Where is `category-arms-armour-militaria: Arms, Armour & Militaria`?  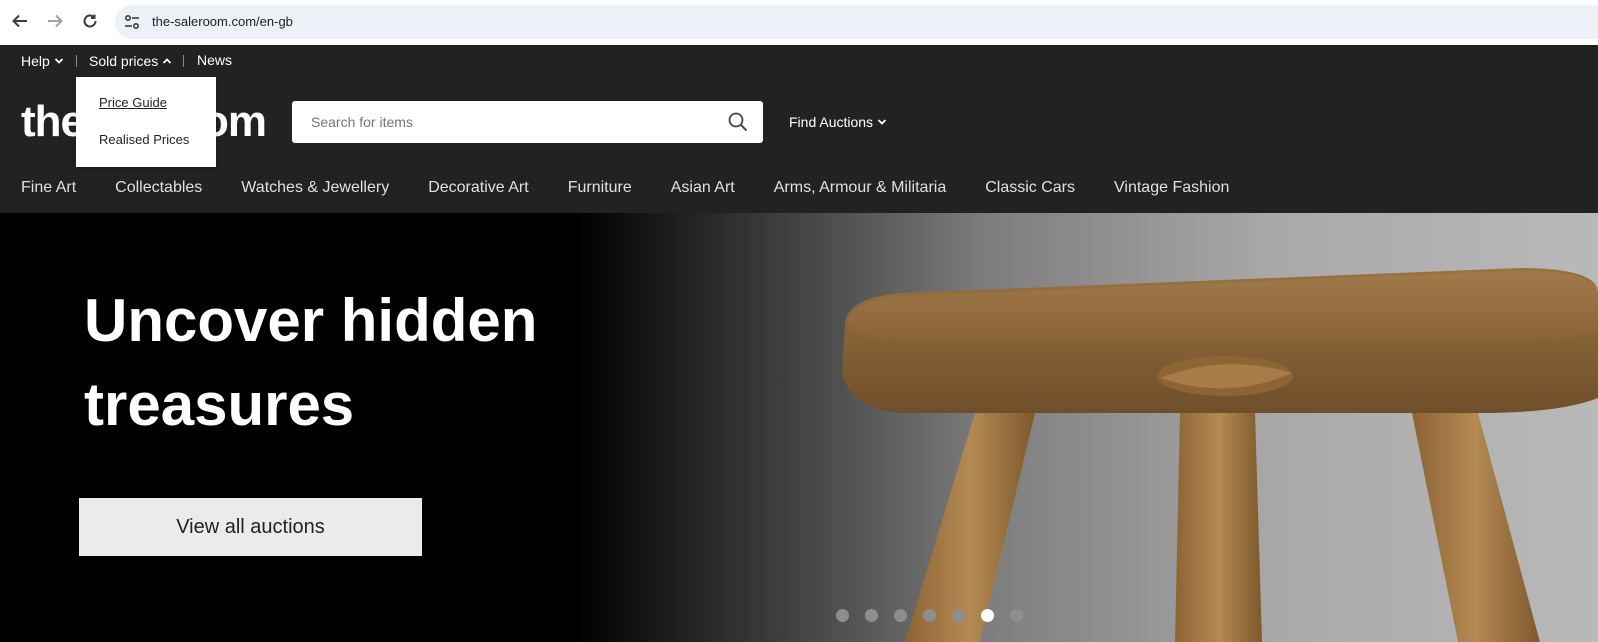
category-arms-armour-militaria: Arms, Armour & Militaria is located at coordinates (860, 188).